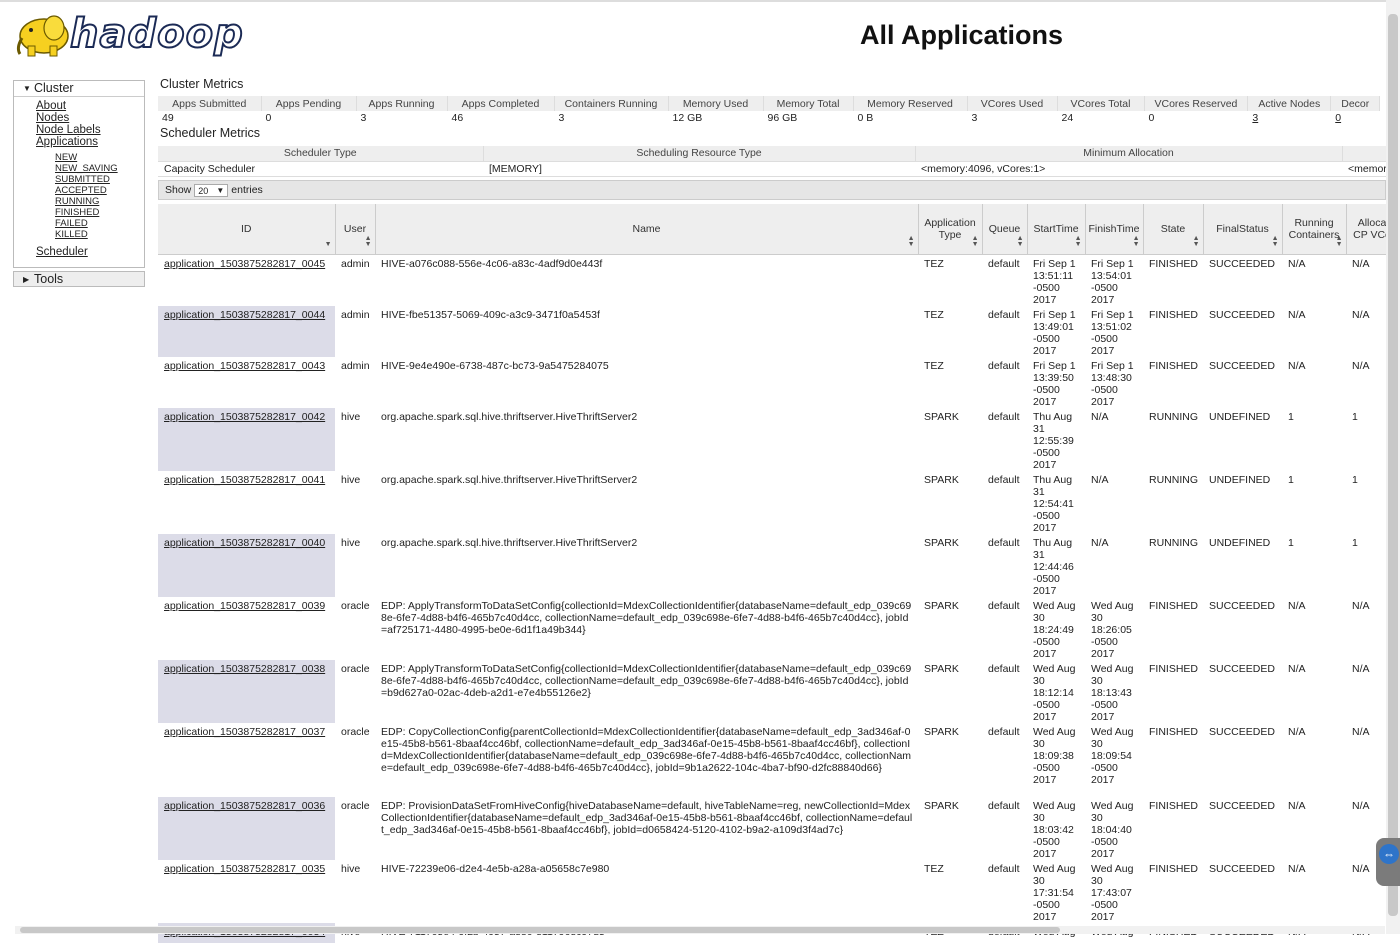 This screenshot has height=943, width=1400. I want to click on application-id-link: application_1503875282817_0042, so click(244, 417).